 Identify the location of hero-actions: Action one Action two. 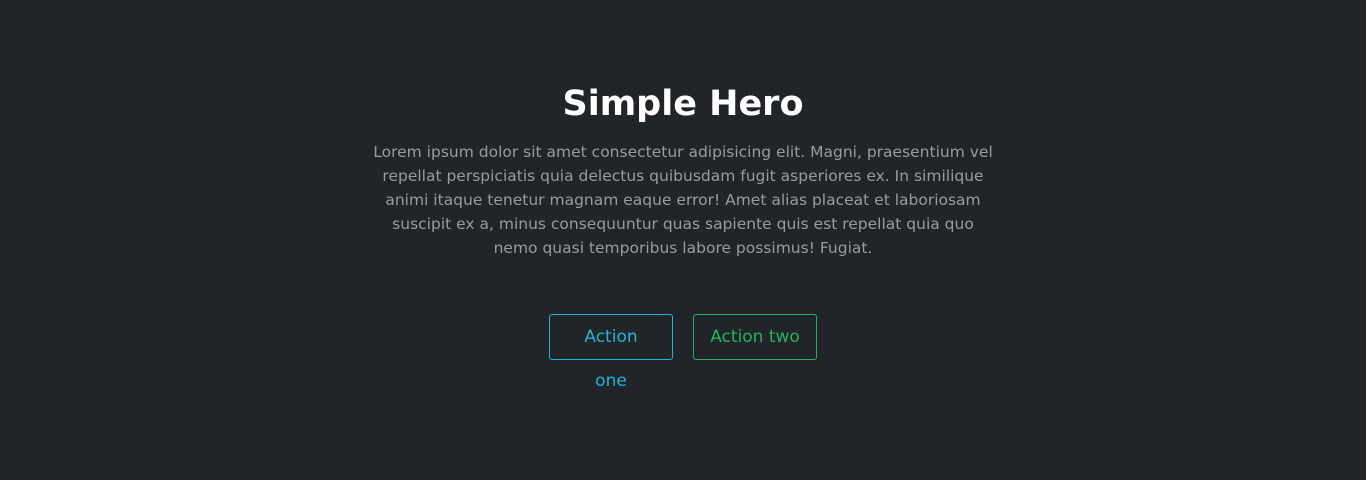
(683, 352).